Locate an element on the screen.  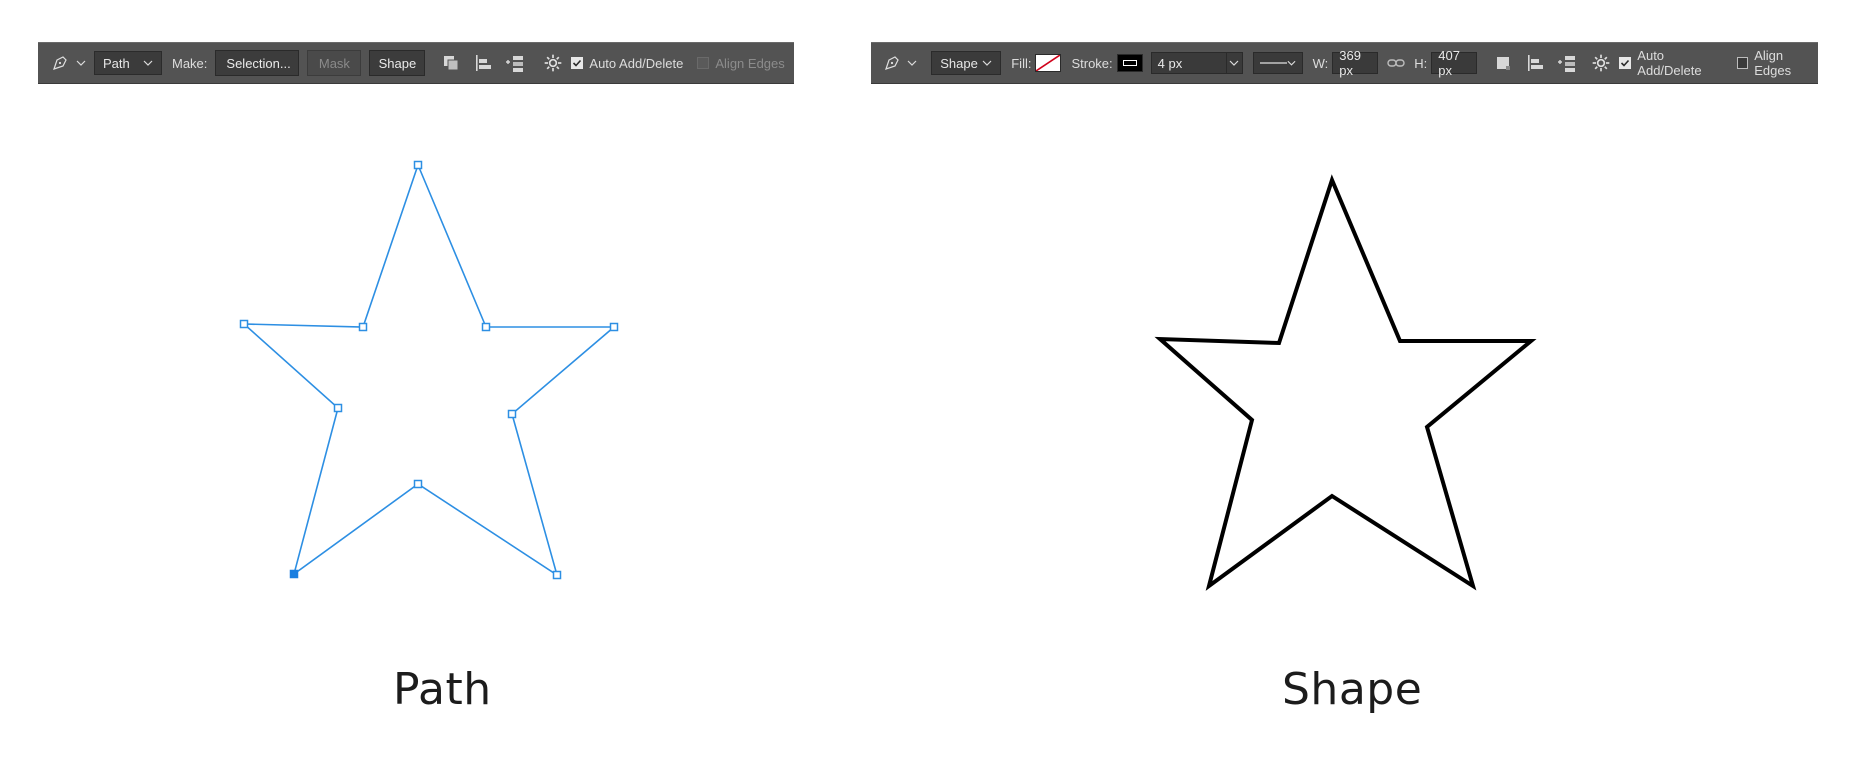
pen-tool-icon is located at coordinates (892, 63).